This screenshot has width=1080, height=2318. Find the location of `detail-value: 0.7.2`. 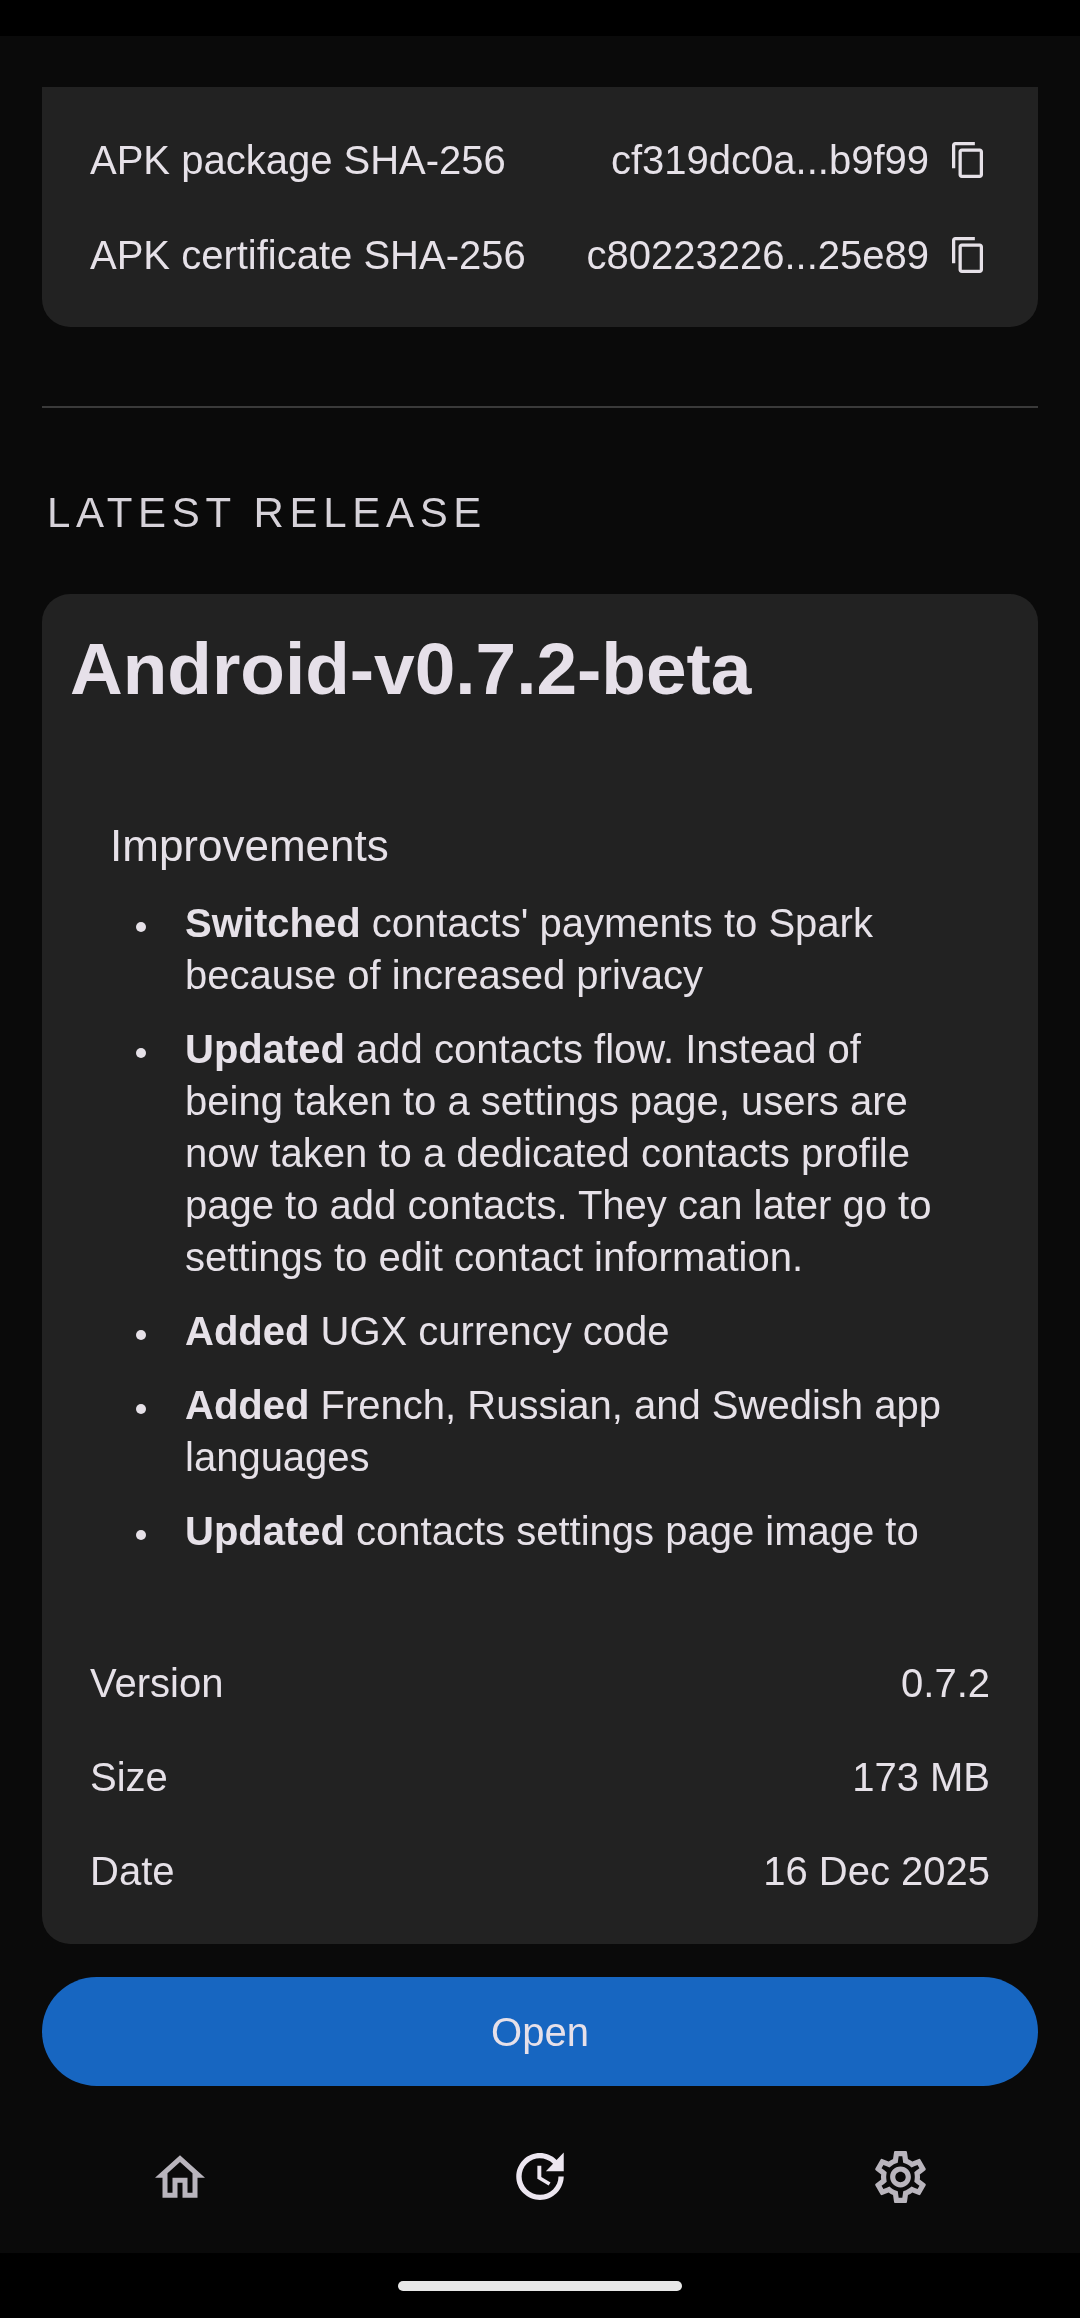

detail-value: 0.7.2 is located at coordinates (945, 1683).